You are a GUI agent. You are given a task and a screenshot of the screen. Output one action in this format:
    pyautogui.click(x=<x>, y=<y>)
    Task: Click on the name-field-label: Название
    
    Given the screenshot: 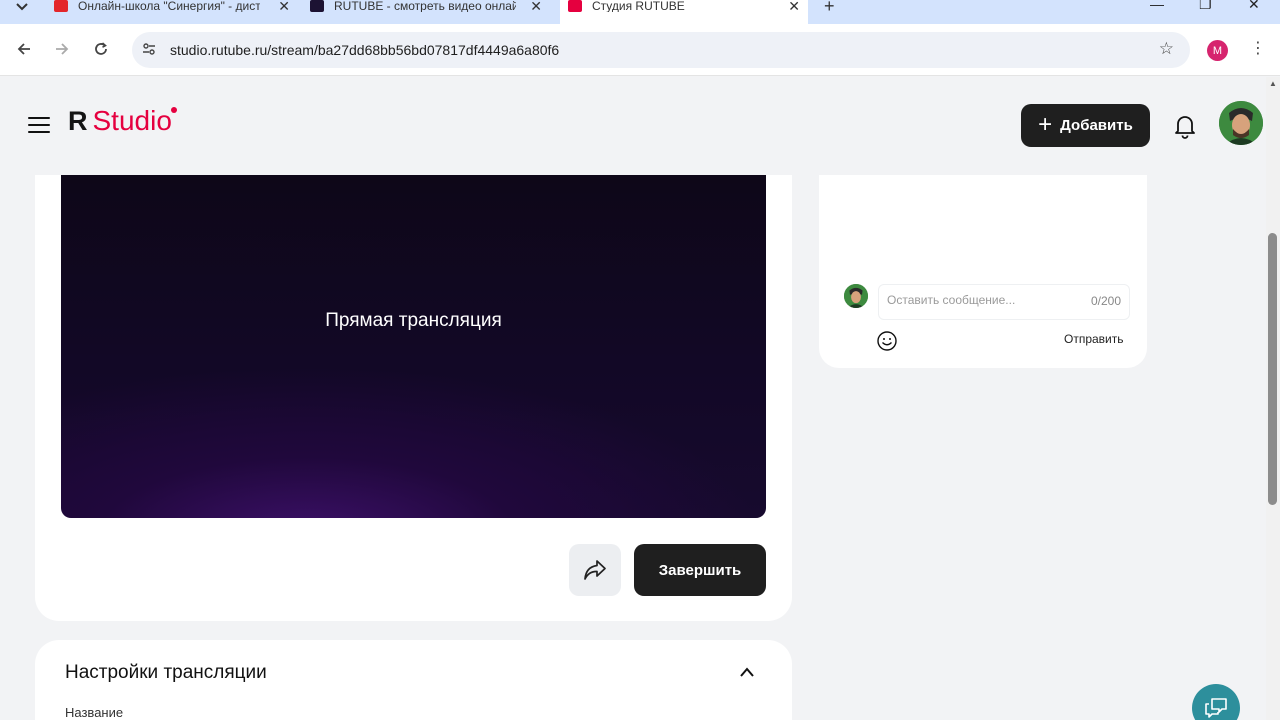 What is the action you would take?
    pyautogui.click(x=94, y=712)
    